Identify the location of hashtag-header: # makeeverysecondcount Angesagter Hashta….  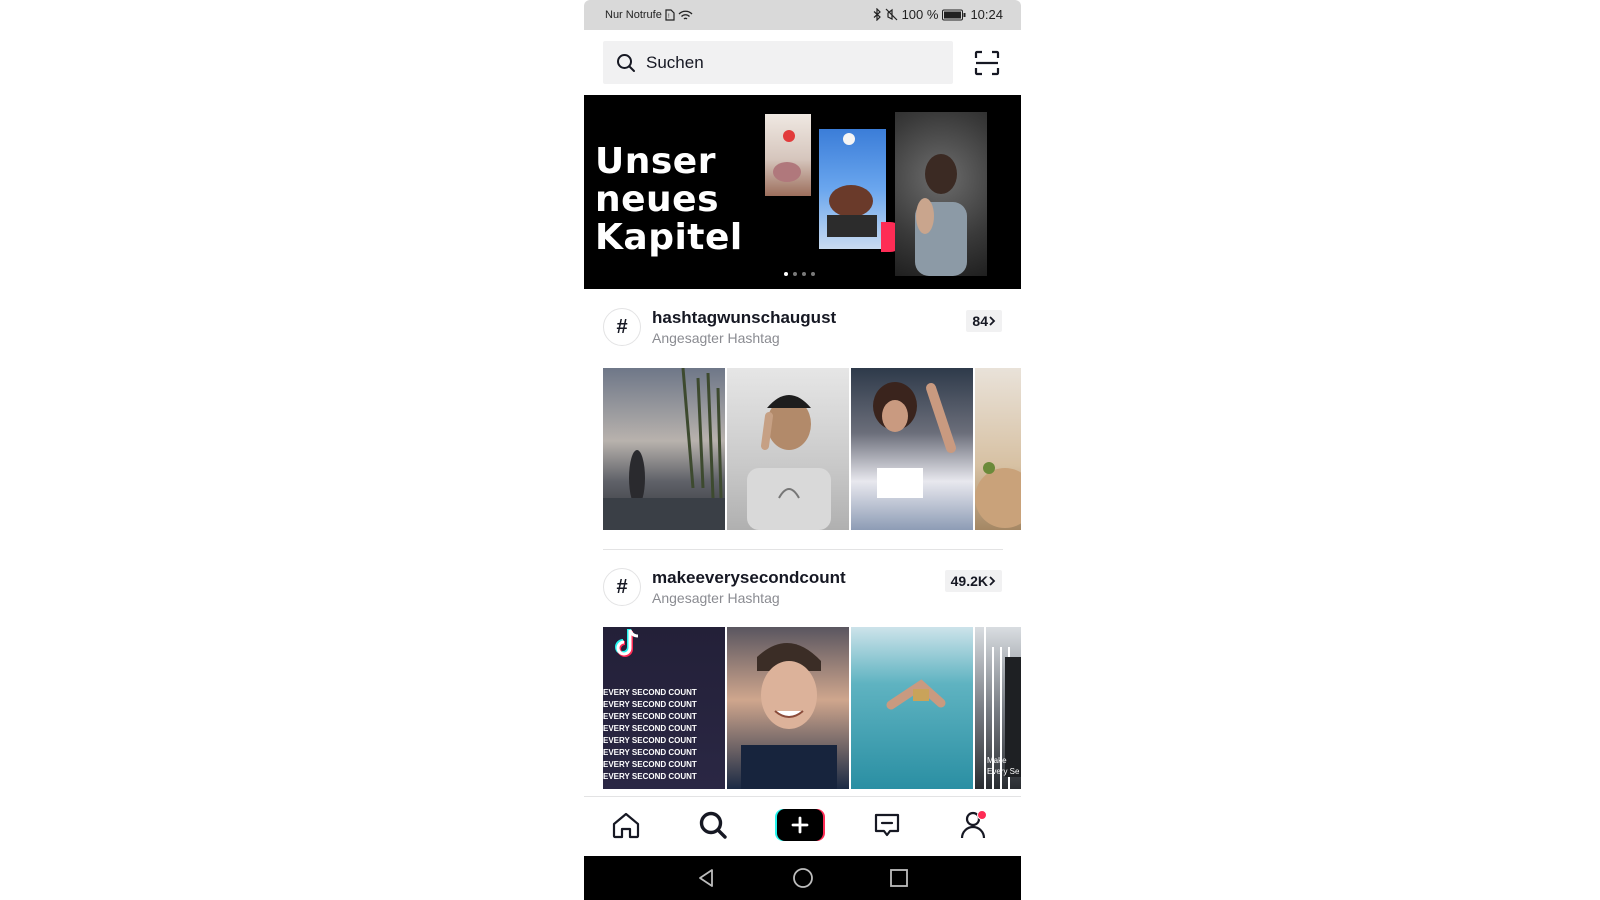
(802, 590).